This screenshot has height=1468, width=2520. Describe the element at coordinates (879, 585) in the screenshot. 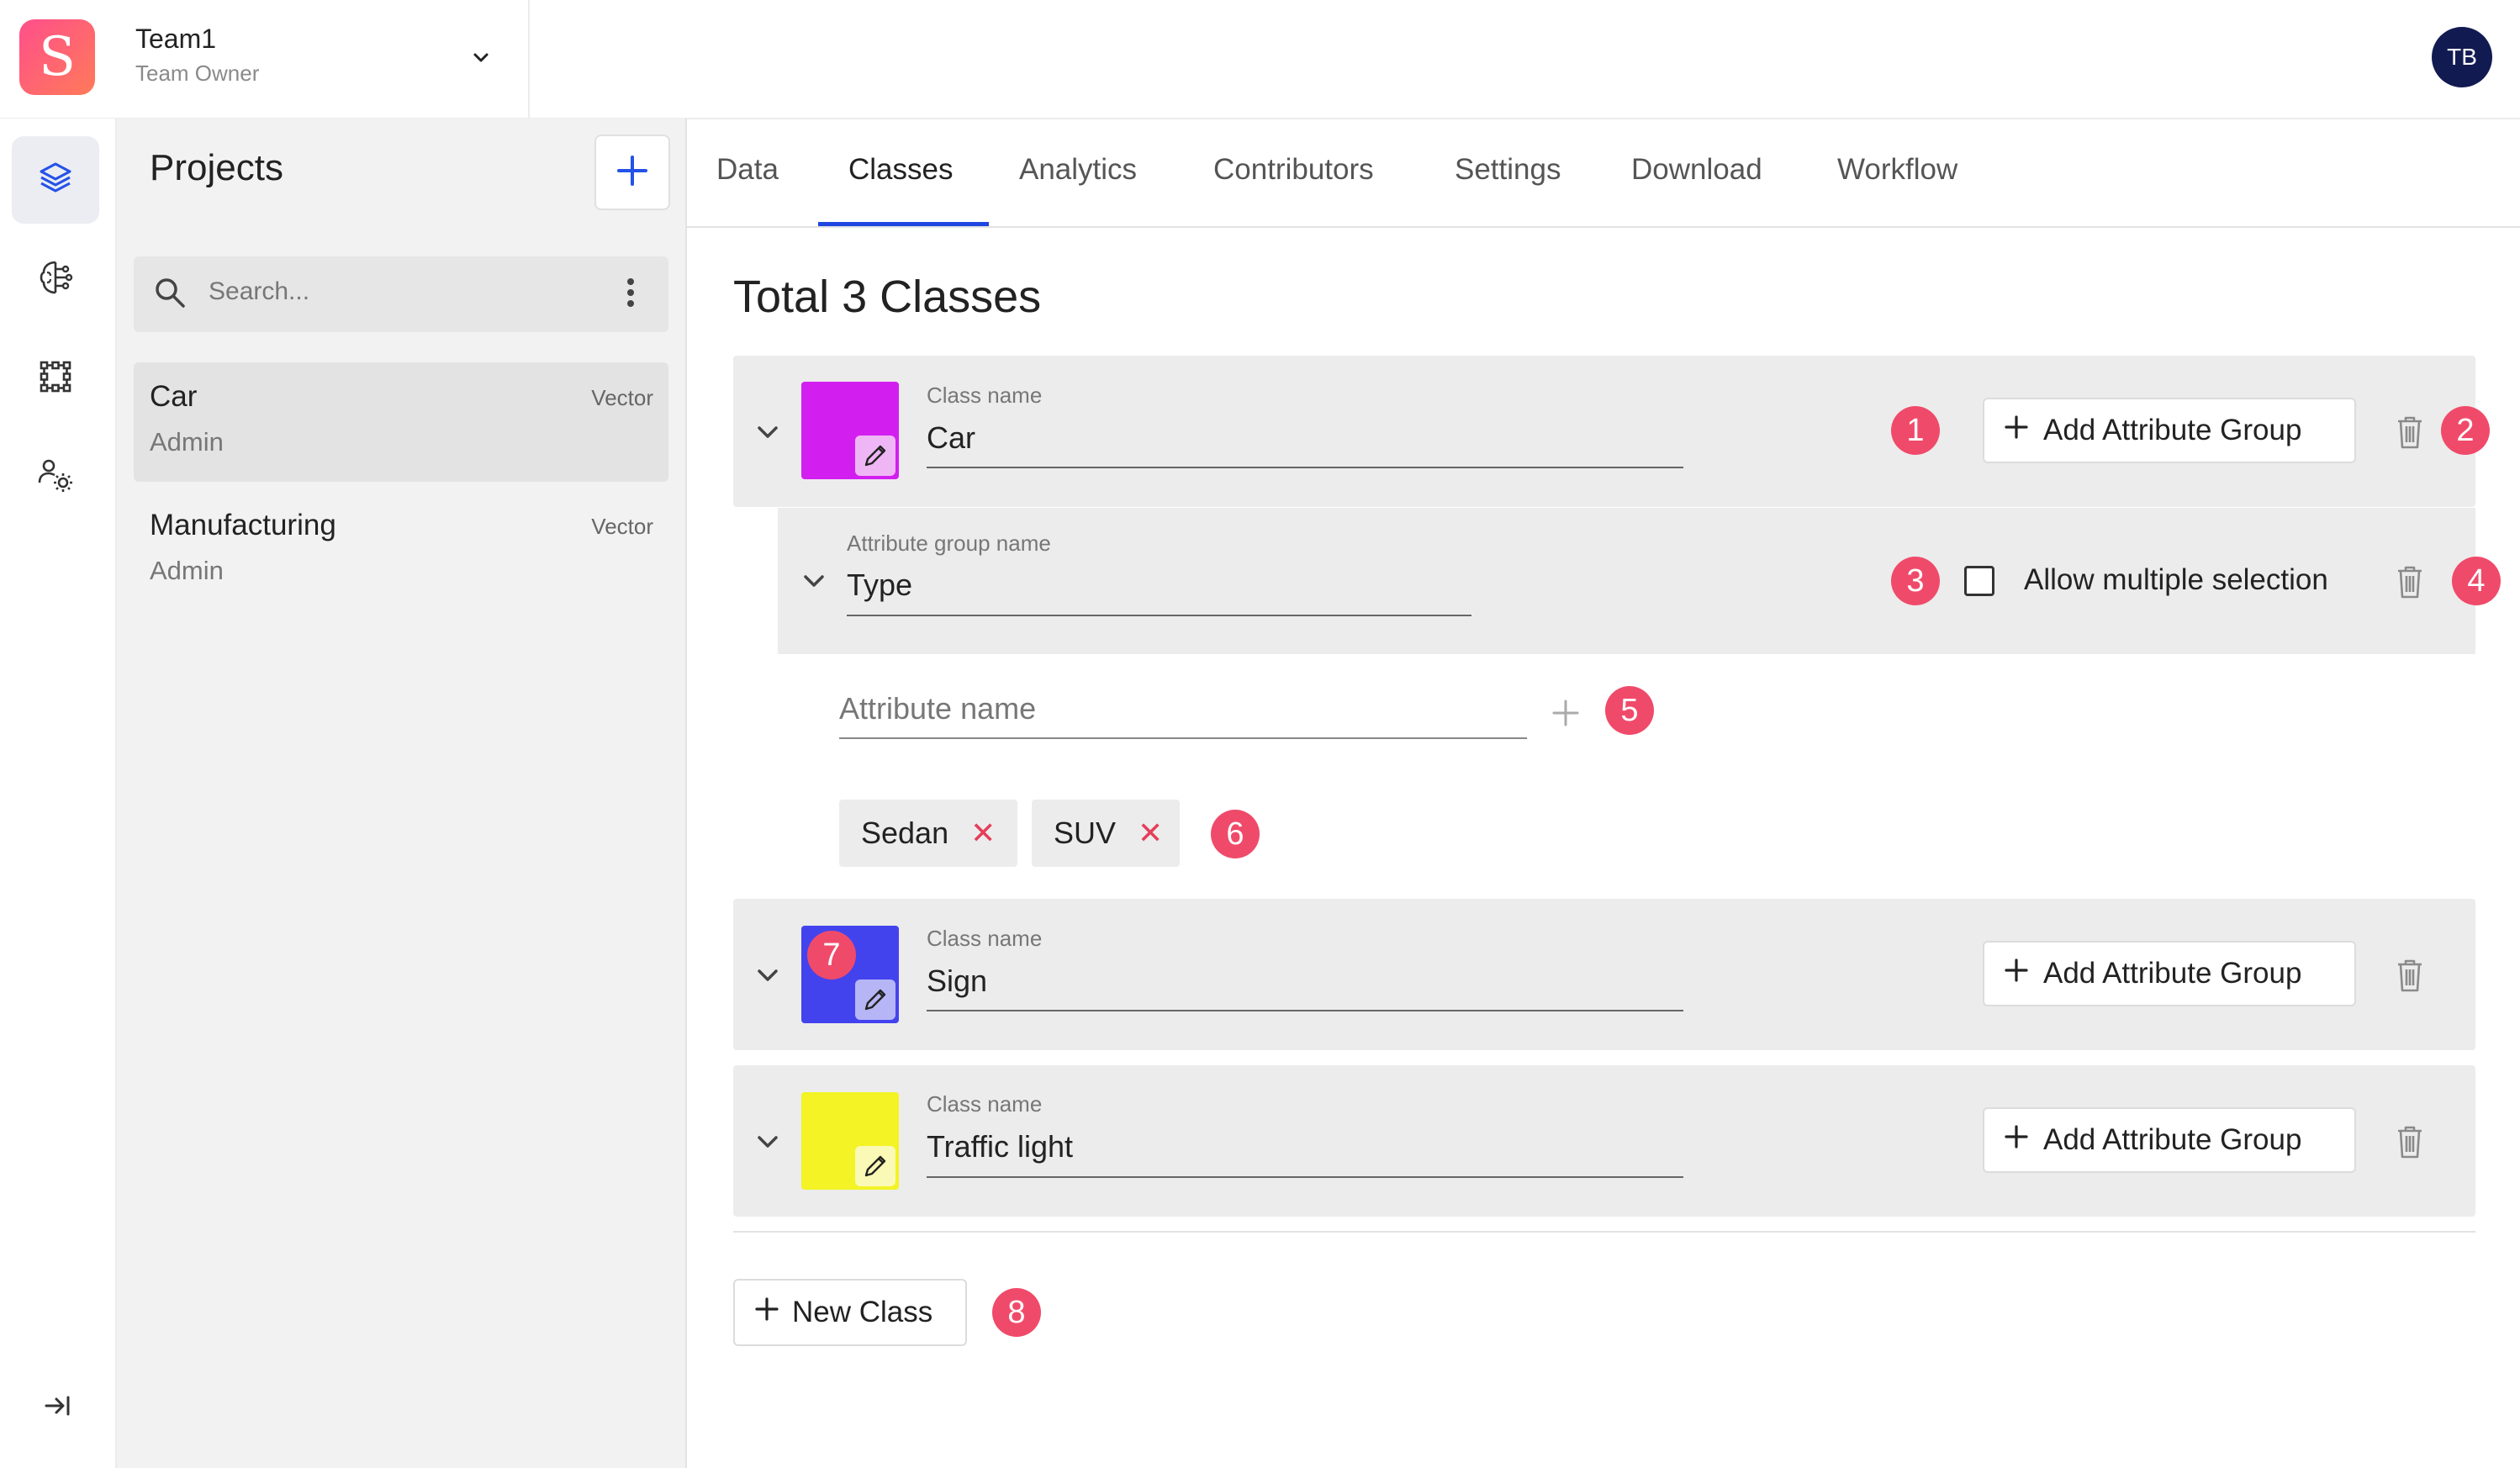

I see `attribute-group-input: Type` at that location.